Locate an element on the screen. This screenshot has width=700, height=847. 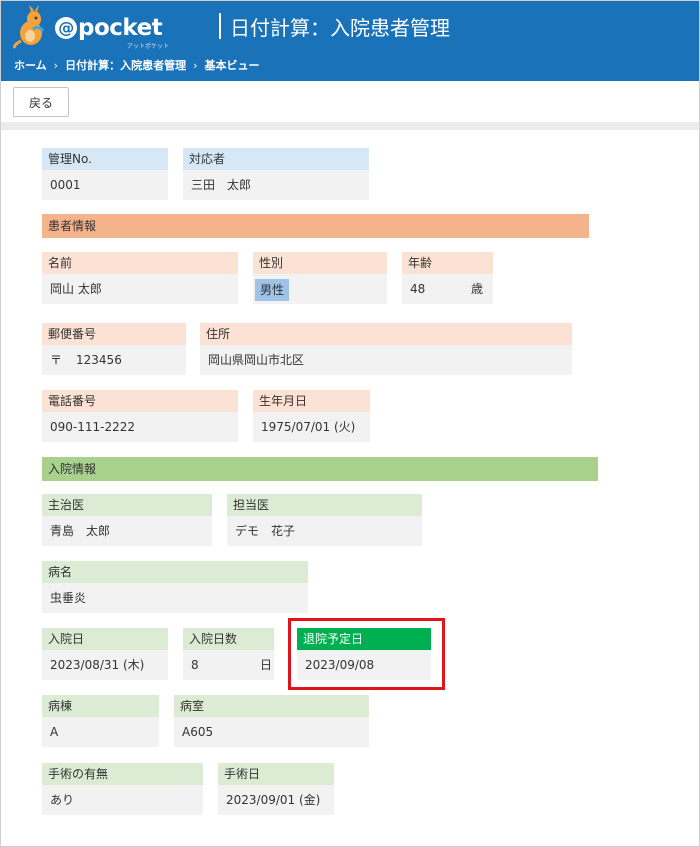
ward-value: A is located at coordinates (100, 732).